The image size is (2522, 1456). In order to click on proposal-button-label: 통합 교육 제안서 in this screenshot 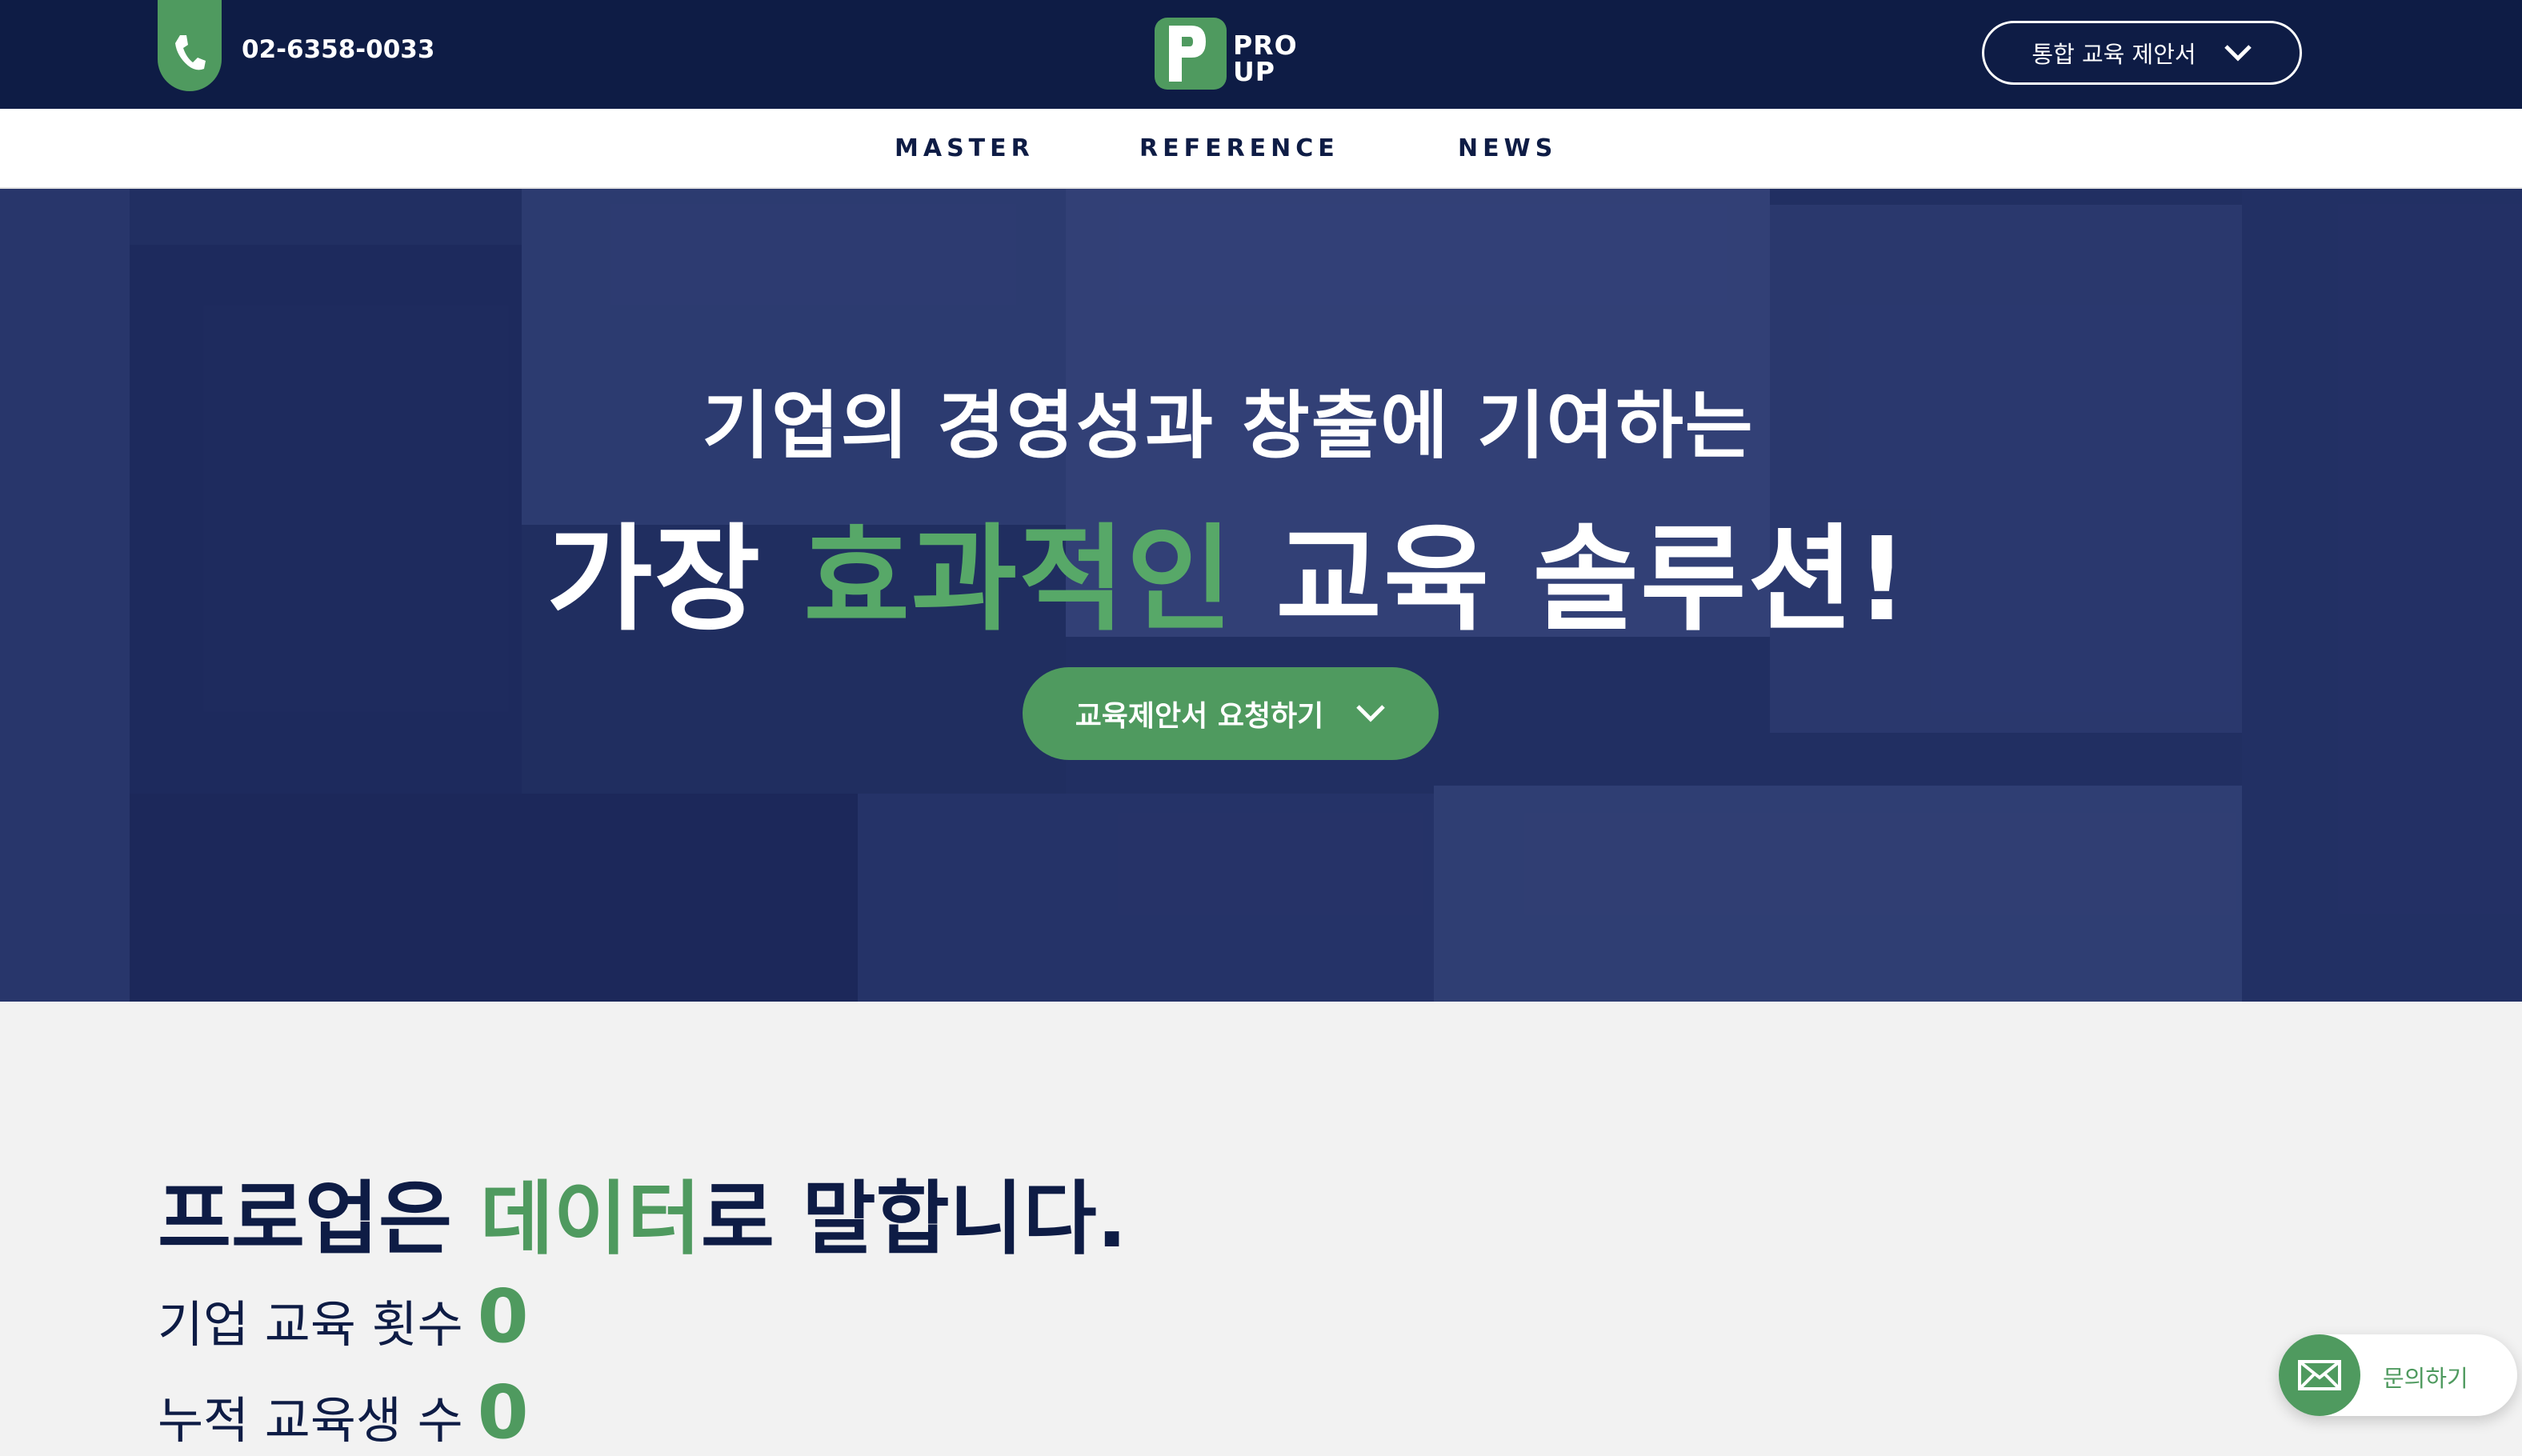, I will do `click(2114, 54)`.